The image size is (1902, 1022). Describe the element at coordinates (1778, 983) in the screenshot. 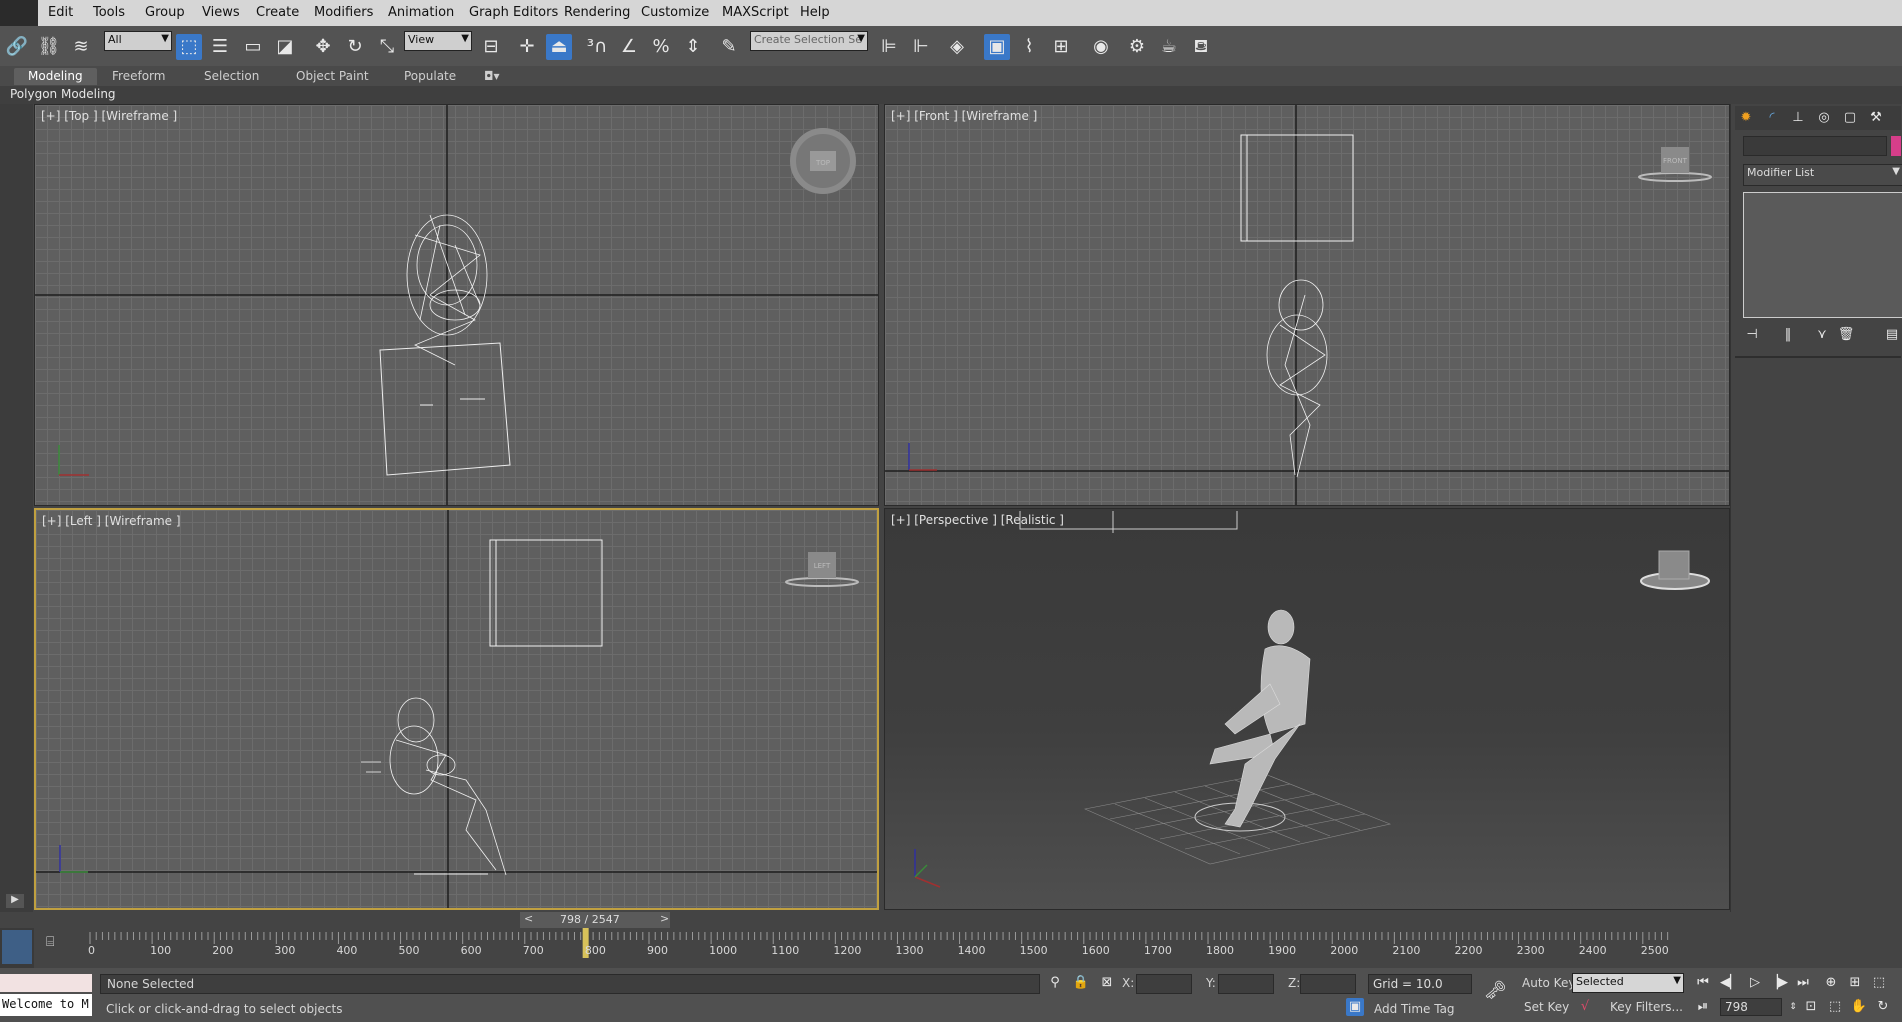

I see `next-frame-icon: ▕▶` at that location.